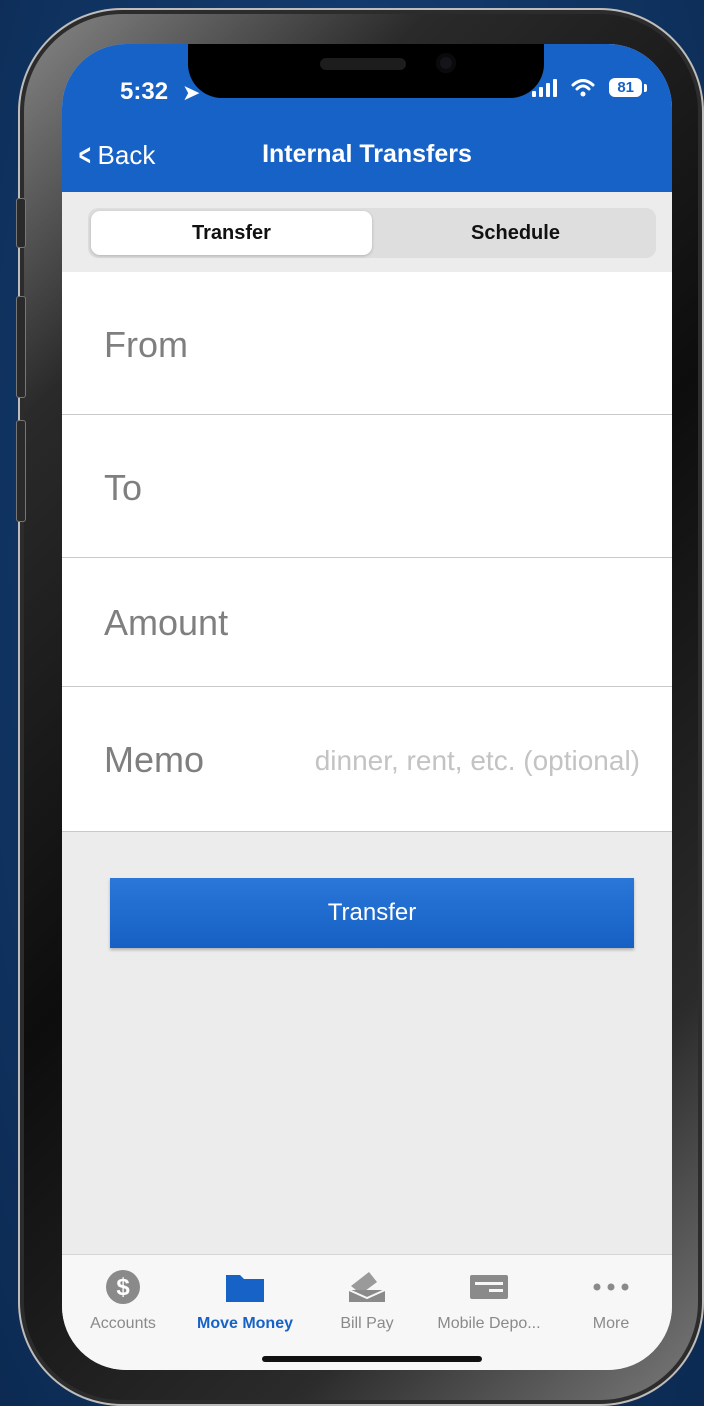 The image size is (704, 1406). I want to click on tab-label: More, so click(611, 1323).